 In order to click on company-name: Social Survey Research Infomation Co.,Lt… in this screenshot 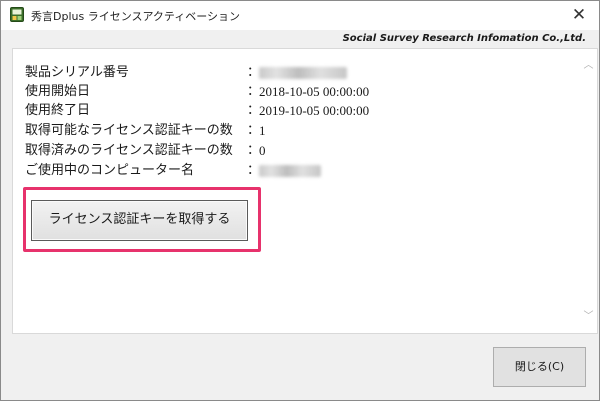, I will do `click(464, 38)`.